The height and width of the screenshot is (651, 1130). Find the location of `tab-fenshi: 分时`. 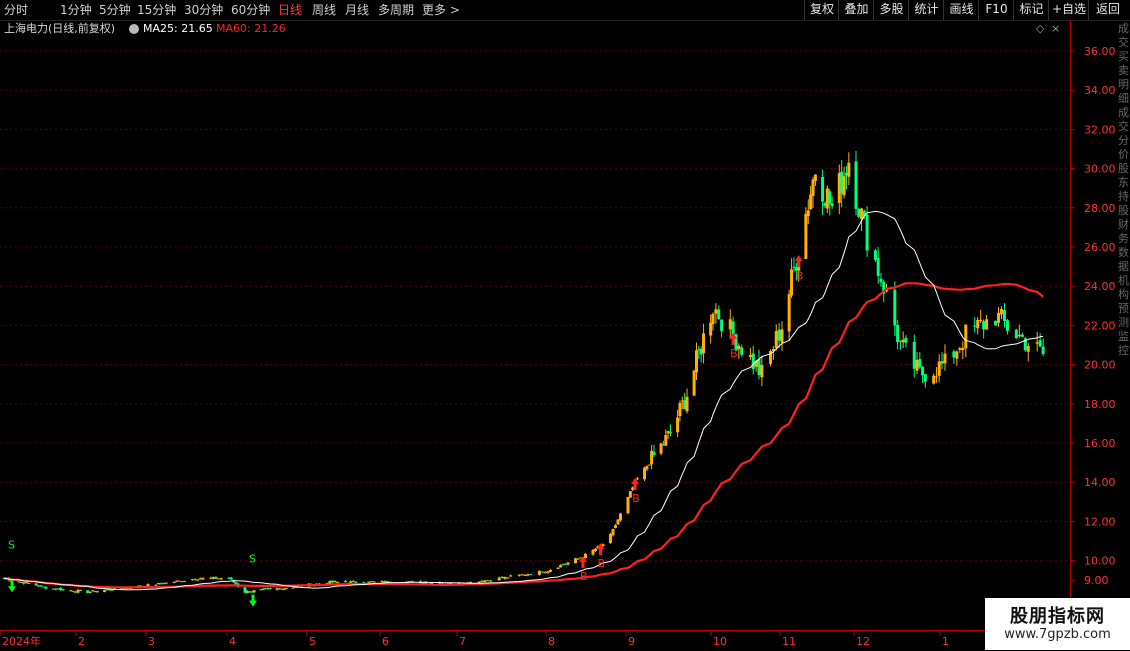

tab-fenshi: 分时 is located at coordinates (16, 10).